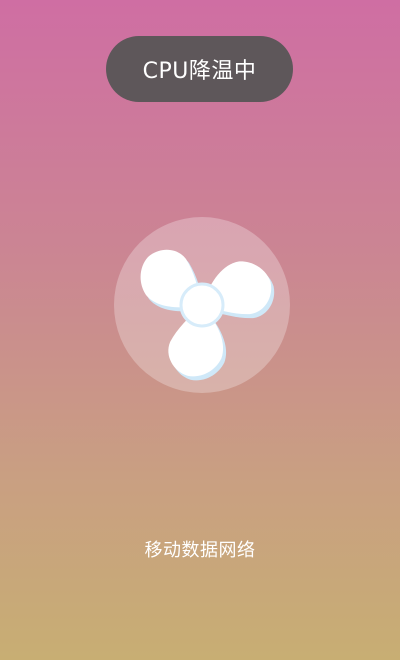 The image size is (400, 660). Describe the element at coordinates (212, 319) in the screenshot. I see `fan-icon` at that location.